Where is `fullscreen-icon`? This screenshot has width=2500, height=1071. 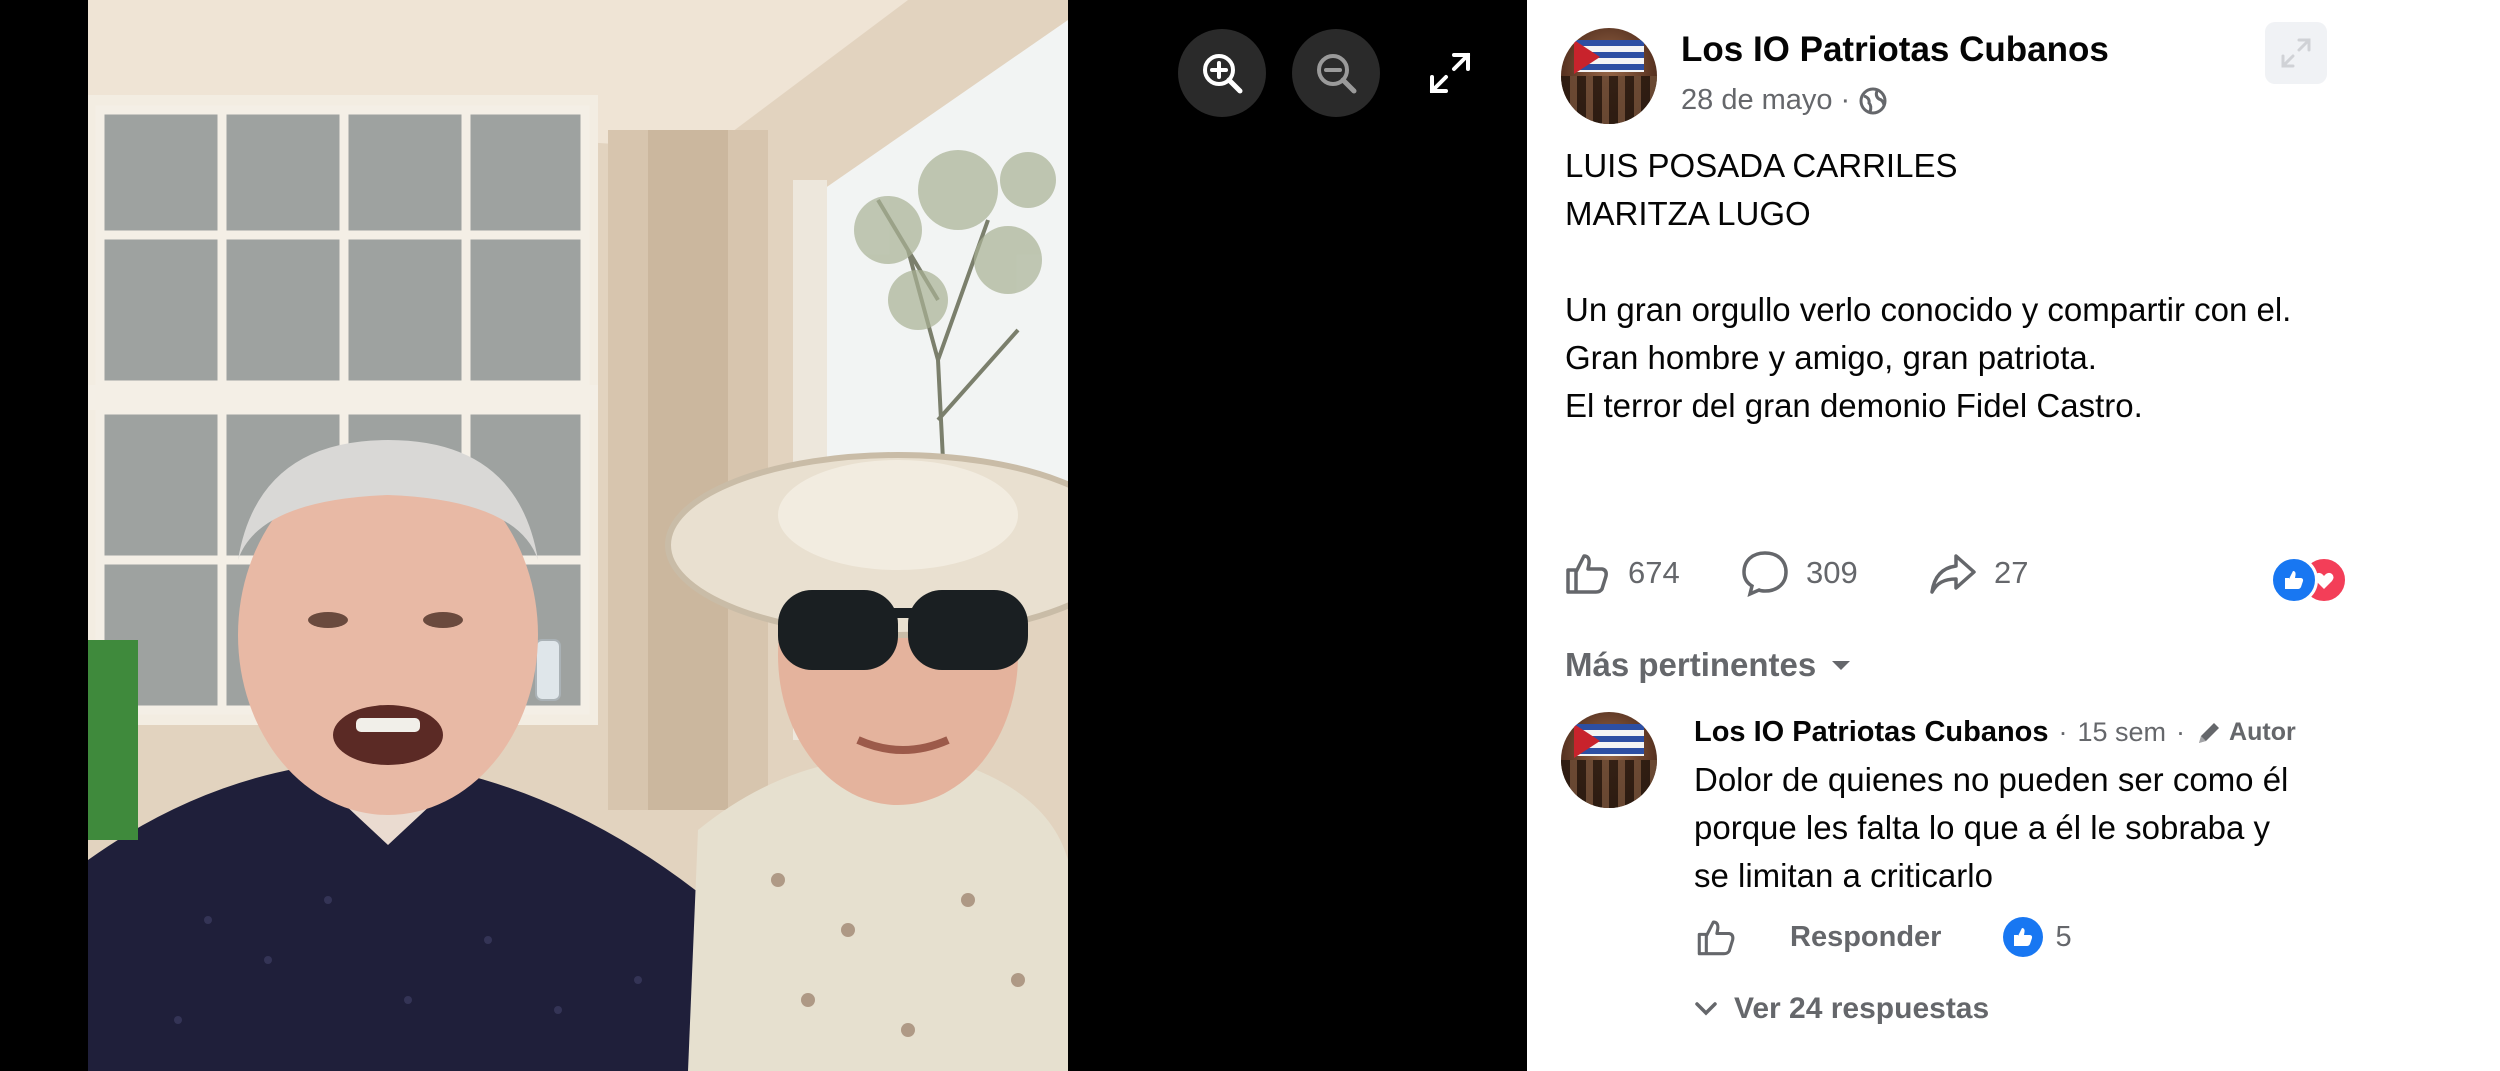 fullscreen-icon is located at coordinates (1450, 73).